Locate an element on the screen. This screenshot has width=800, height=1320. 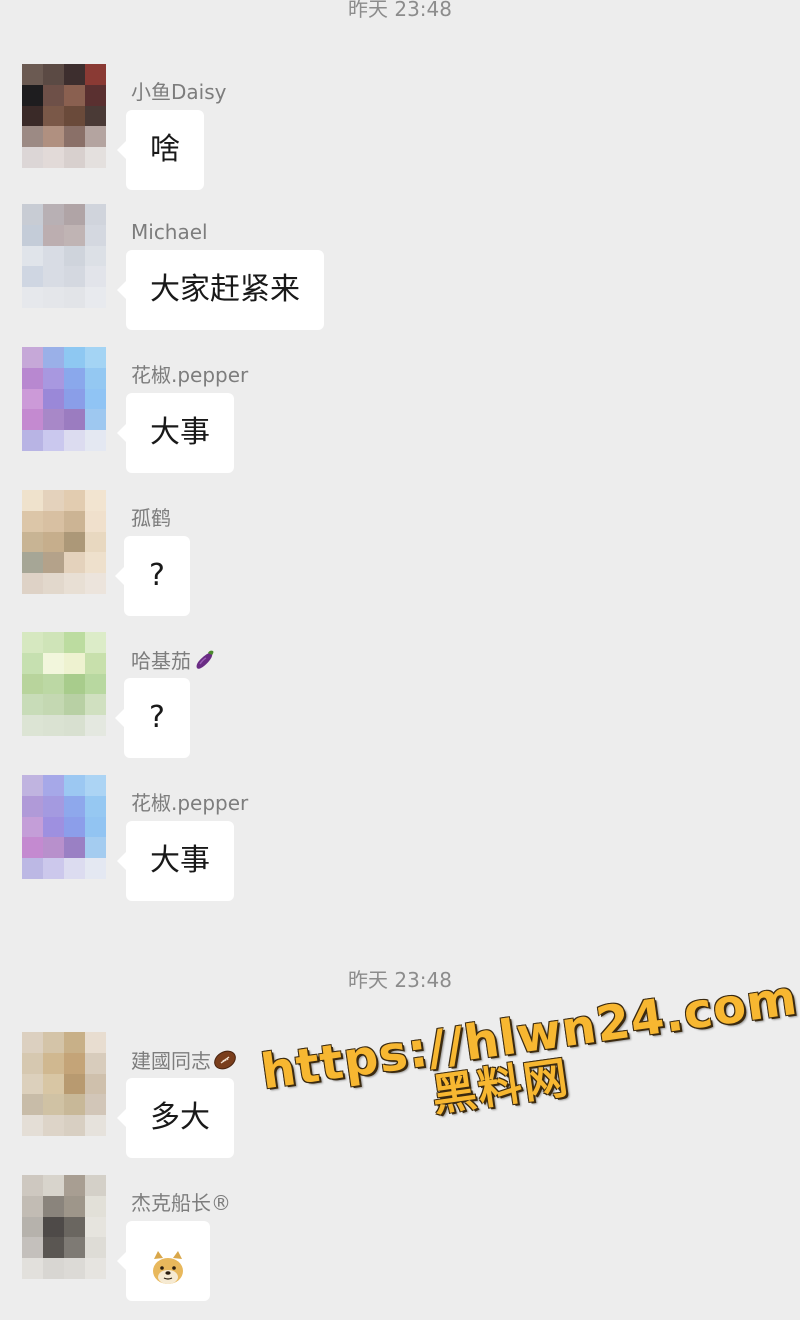
message-bubble: 多大 is located at coordinates (175, 1118).